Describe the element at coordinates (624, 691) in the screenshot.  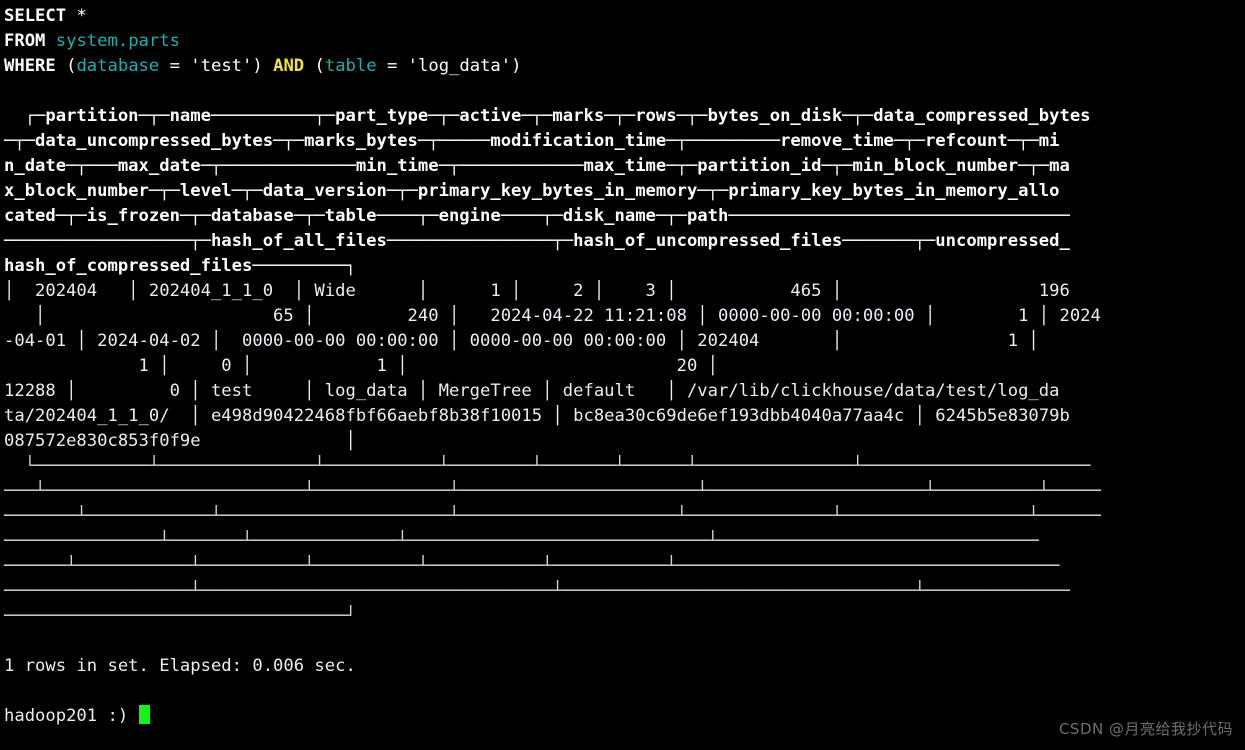
I see `spacer-after-status` at that location.